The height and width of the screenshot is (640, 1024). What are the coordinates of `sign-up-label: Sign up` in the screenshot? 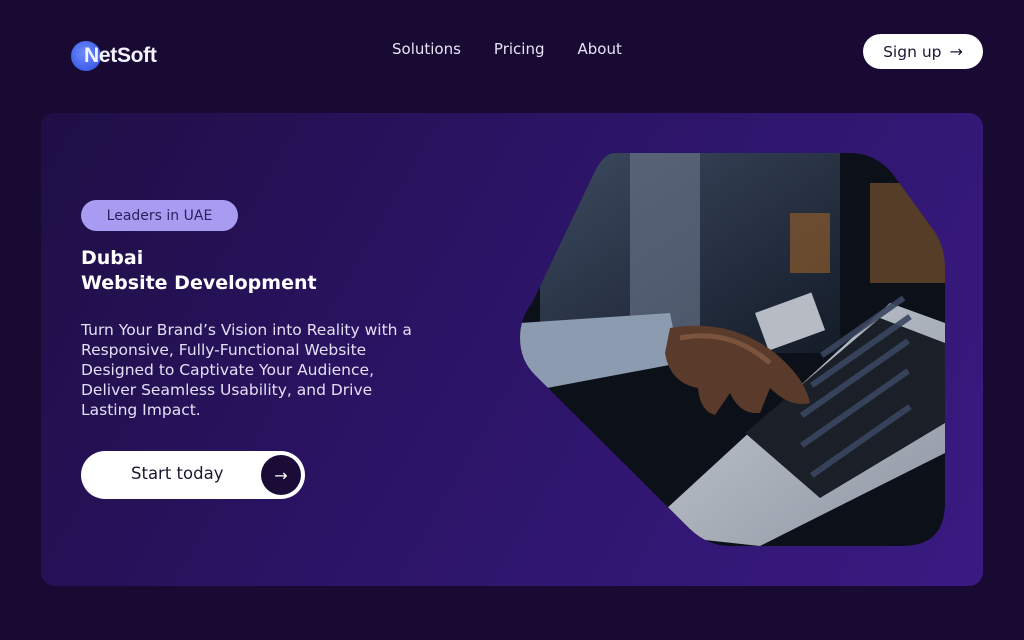 It's located at (912, 51).